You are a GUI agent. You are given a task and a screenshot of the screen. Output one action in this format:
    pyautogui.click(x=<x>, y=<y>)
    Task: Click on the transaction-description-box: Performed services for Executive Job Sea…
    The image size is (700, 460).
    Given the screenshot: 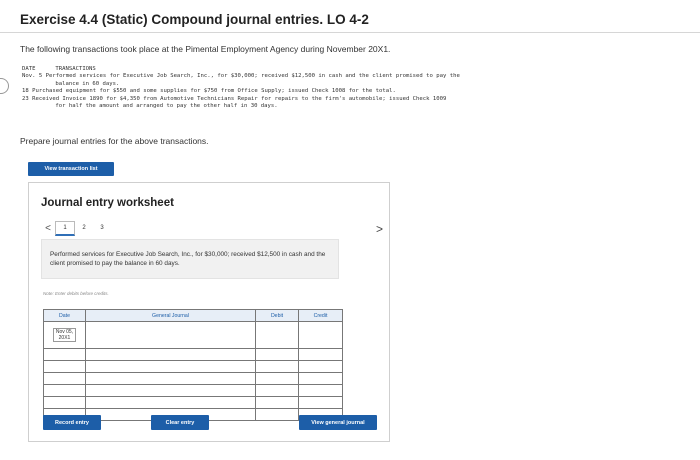 What is the action you would take?
    pyautogui.click(x=190, y=259)
    